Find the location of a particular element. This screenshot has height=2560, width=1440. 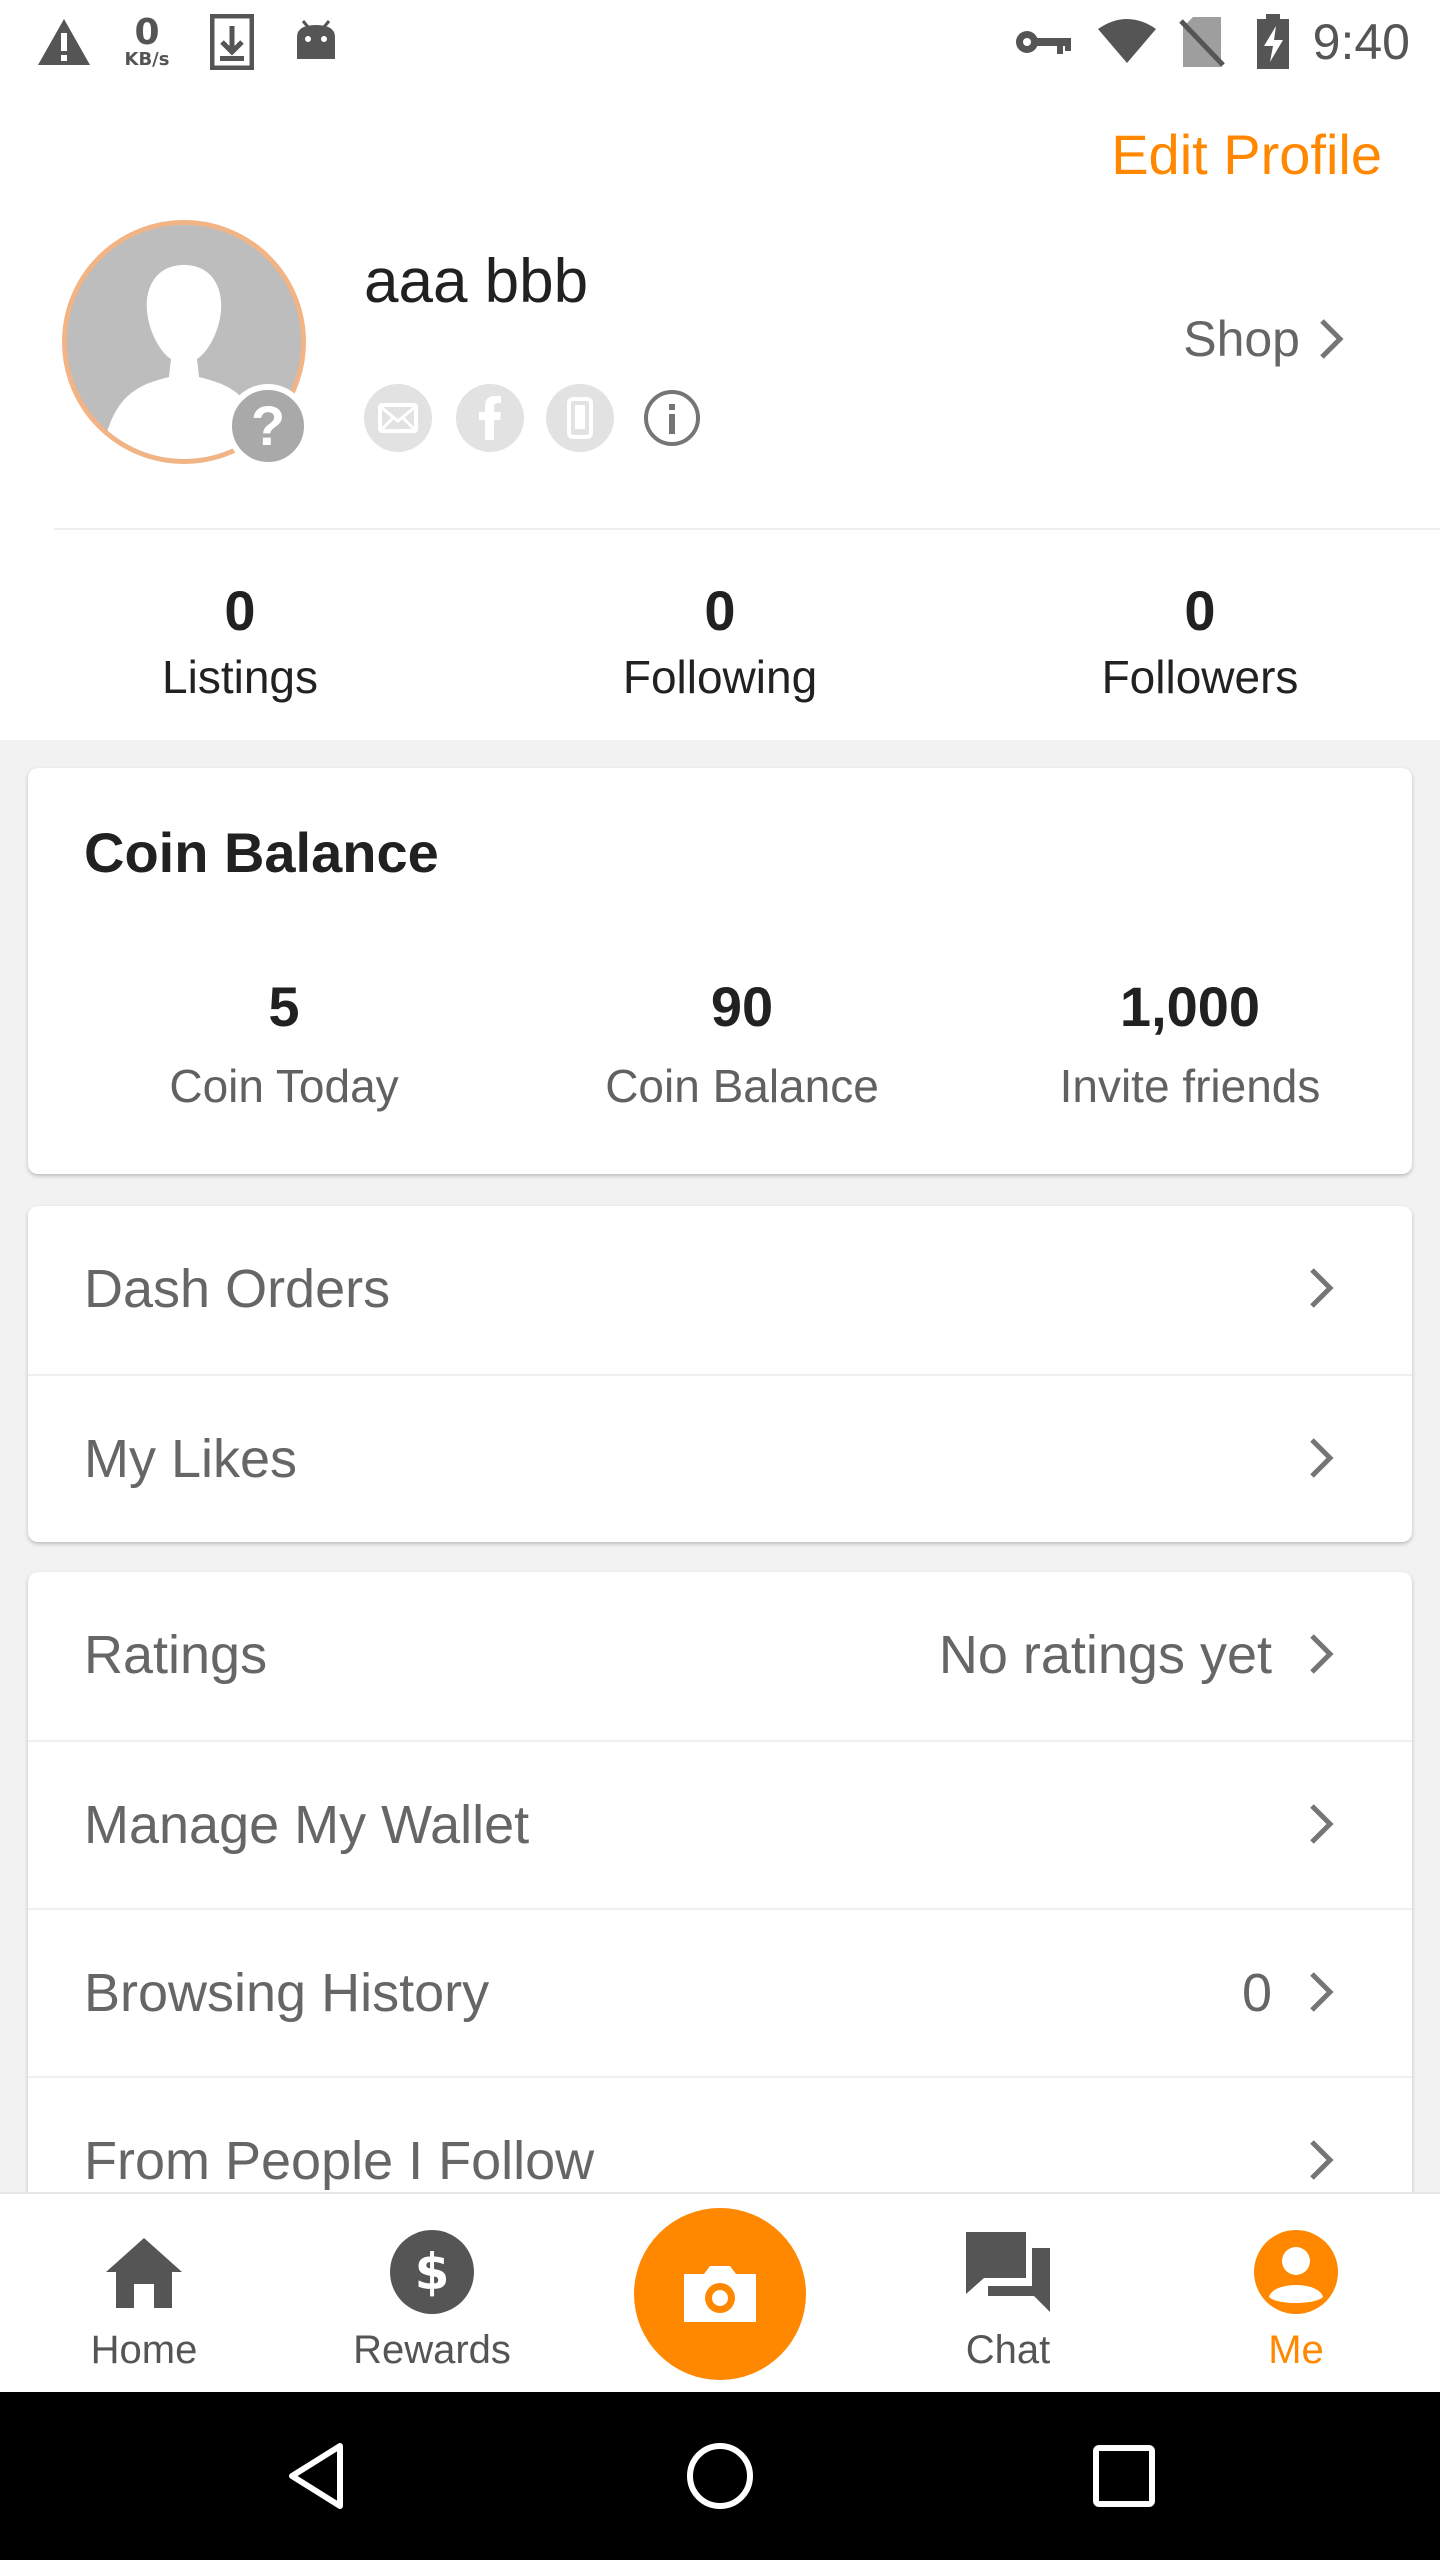

stat-following: 0 Following is located at coordinates (720, 642).